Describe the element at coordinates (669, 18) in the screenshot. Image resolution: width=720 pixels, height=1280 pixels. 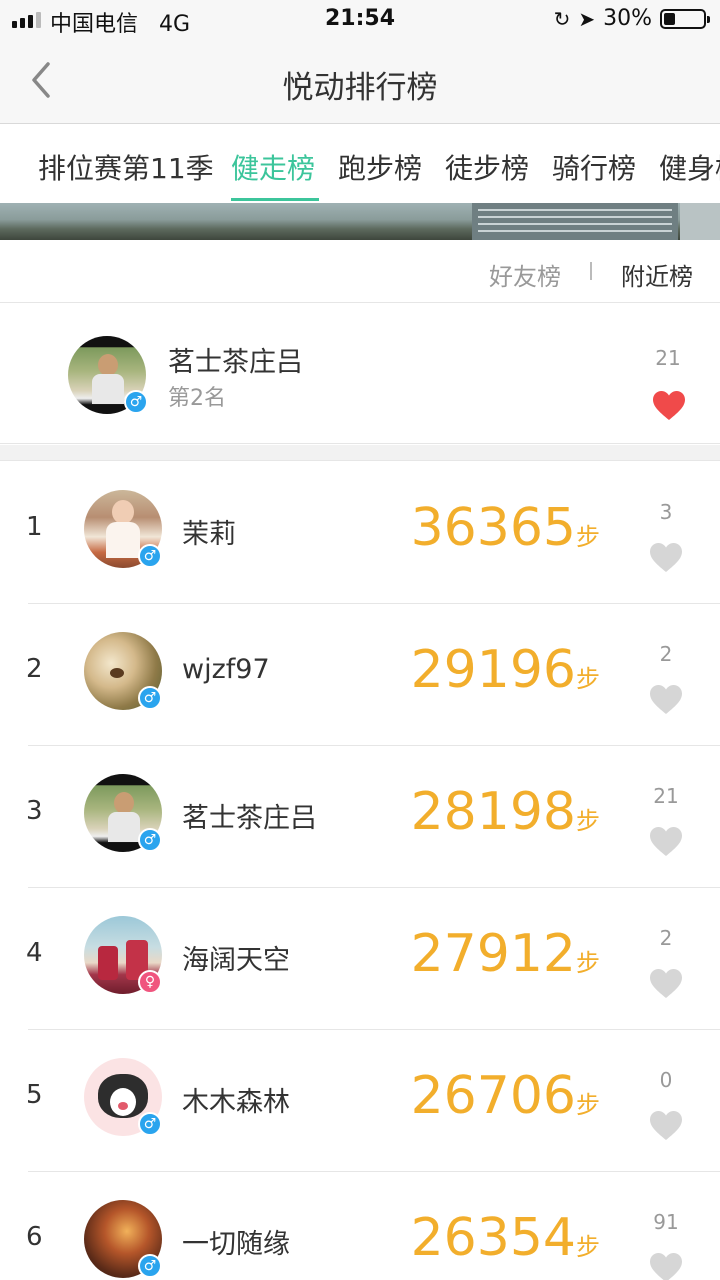
I see `battery-level-fill` at that location.